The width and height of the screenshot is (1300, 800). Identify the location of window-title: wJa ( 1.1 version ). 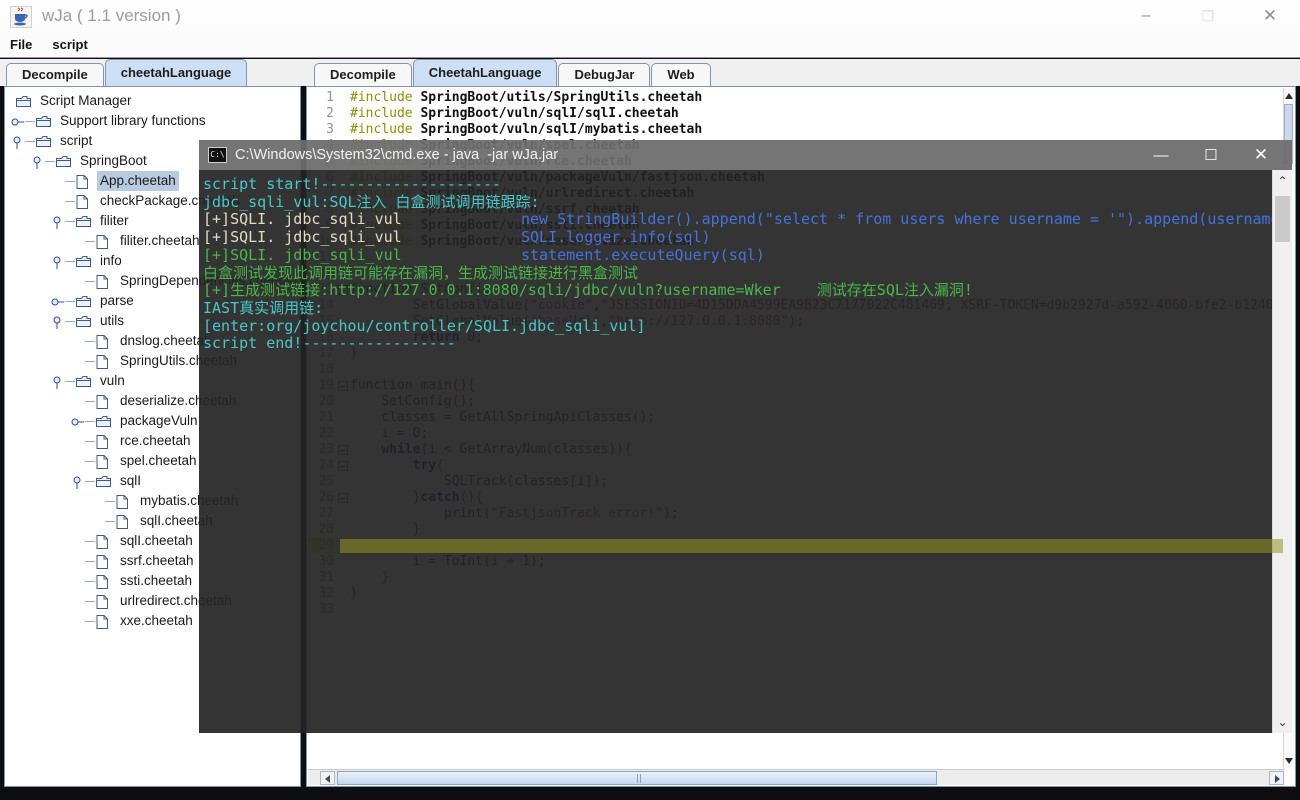
(111, 15).